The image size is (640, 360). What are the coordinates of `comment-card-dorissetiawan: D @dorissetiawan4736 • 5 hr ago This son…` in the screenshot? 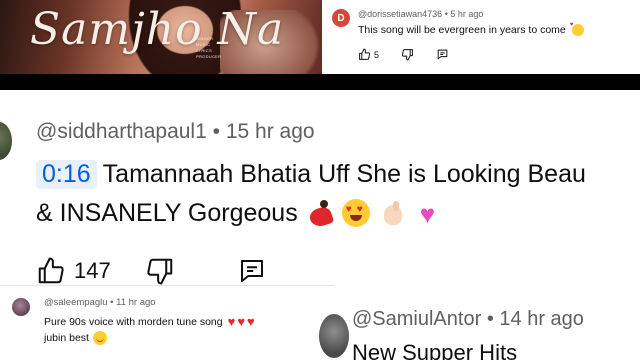 It's located at (481, 37).